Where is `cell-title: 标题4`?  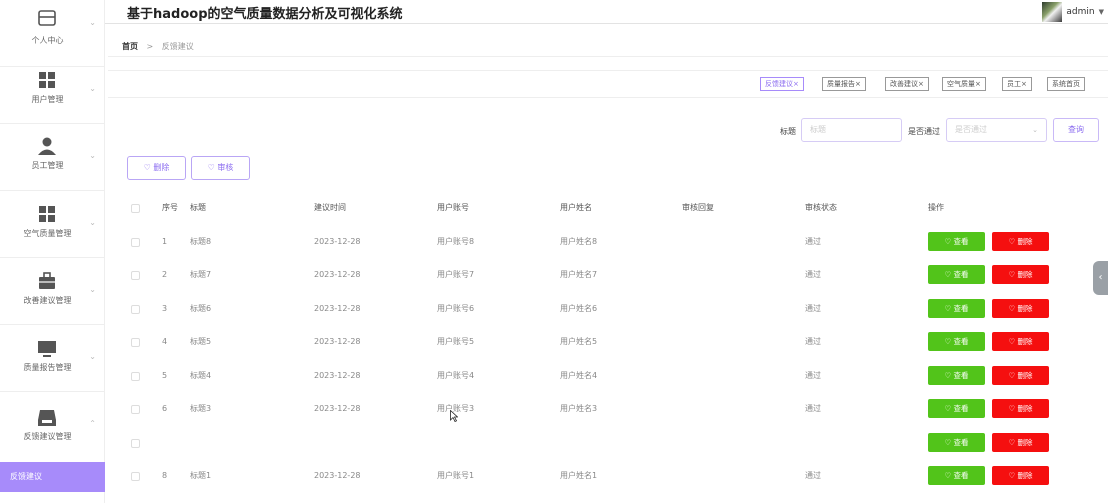 cell-title: 标题4 is located at coordinates (201, 375).